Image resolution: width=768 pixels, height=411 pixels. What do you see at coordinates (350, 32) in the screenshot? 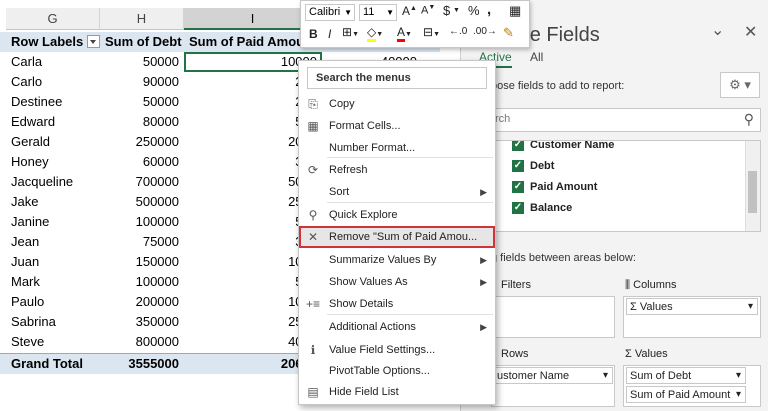
I see `borders-icon: ⊞▼` at bounding box center [350, 32].